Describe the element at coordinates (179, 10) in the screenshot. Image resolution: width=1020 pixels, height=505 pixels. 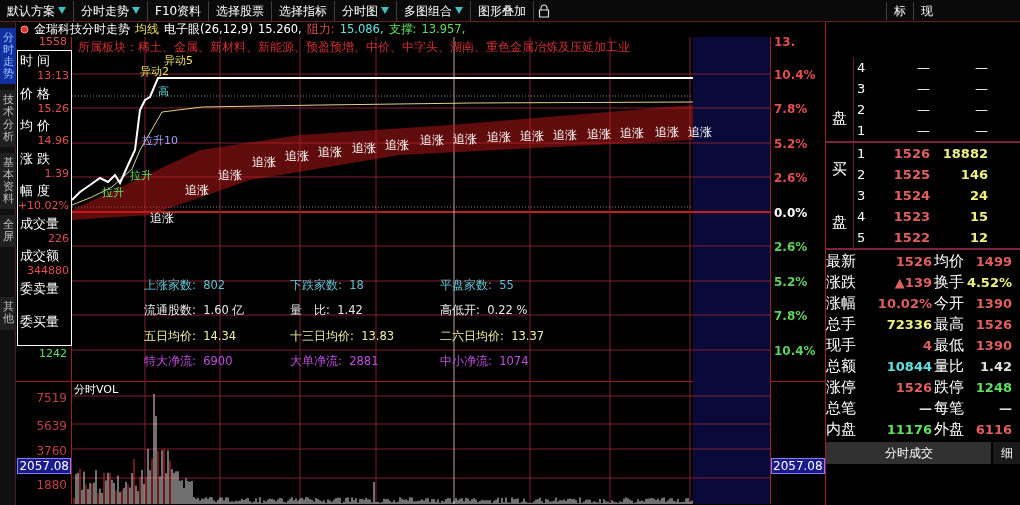
I see `menu-button: F10资料` at that location.